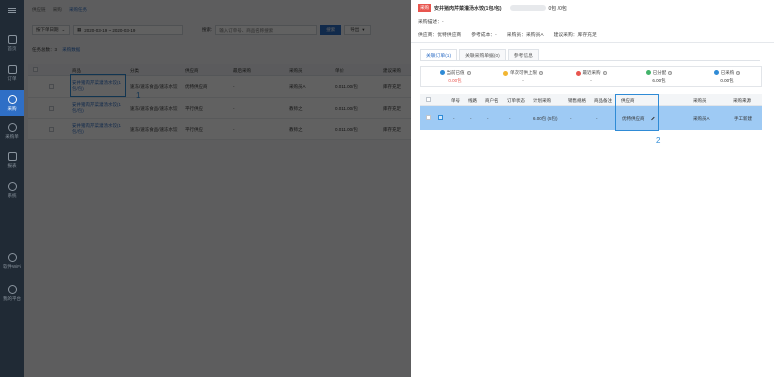 The width and height of the screenshot is (774, 377). I want to click on purchase-description: 采购描述：-, so click(431, 22).